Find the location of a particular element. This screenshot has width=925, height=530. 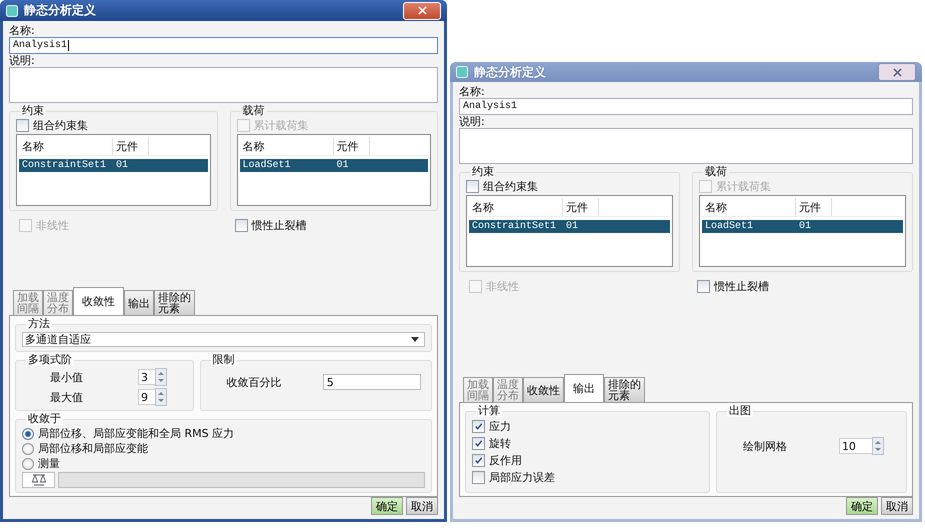

dropdown: 多通道自适应 is located at coordinates (223, 339).